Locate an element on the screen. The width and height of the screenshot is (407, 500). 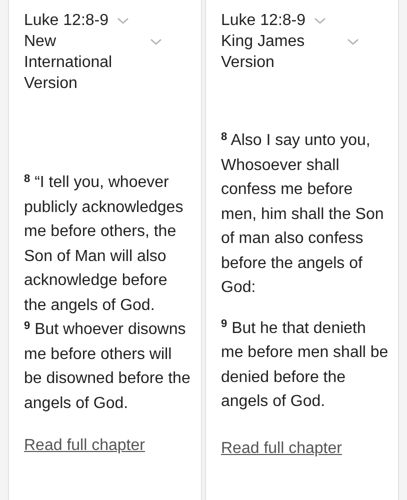
verse-text: $^{9}$ But whoever disowns me before others will be disowned before the angels of God. is located at coordinates (108, 366).